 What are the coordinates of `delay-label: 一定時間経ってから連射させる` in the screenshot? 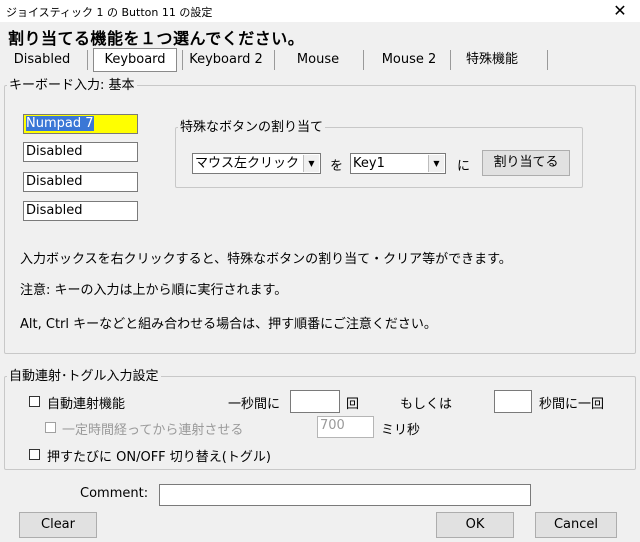 It's located at (153, 430).